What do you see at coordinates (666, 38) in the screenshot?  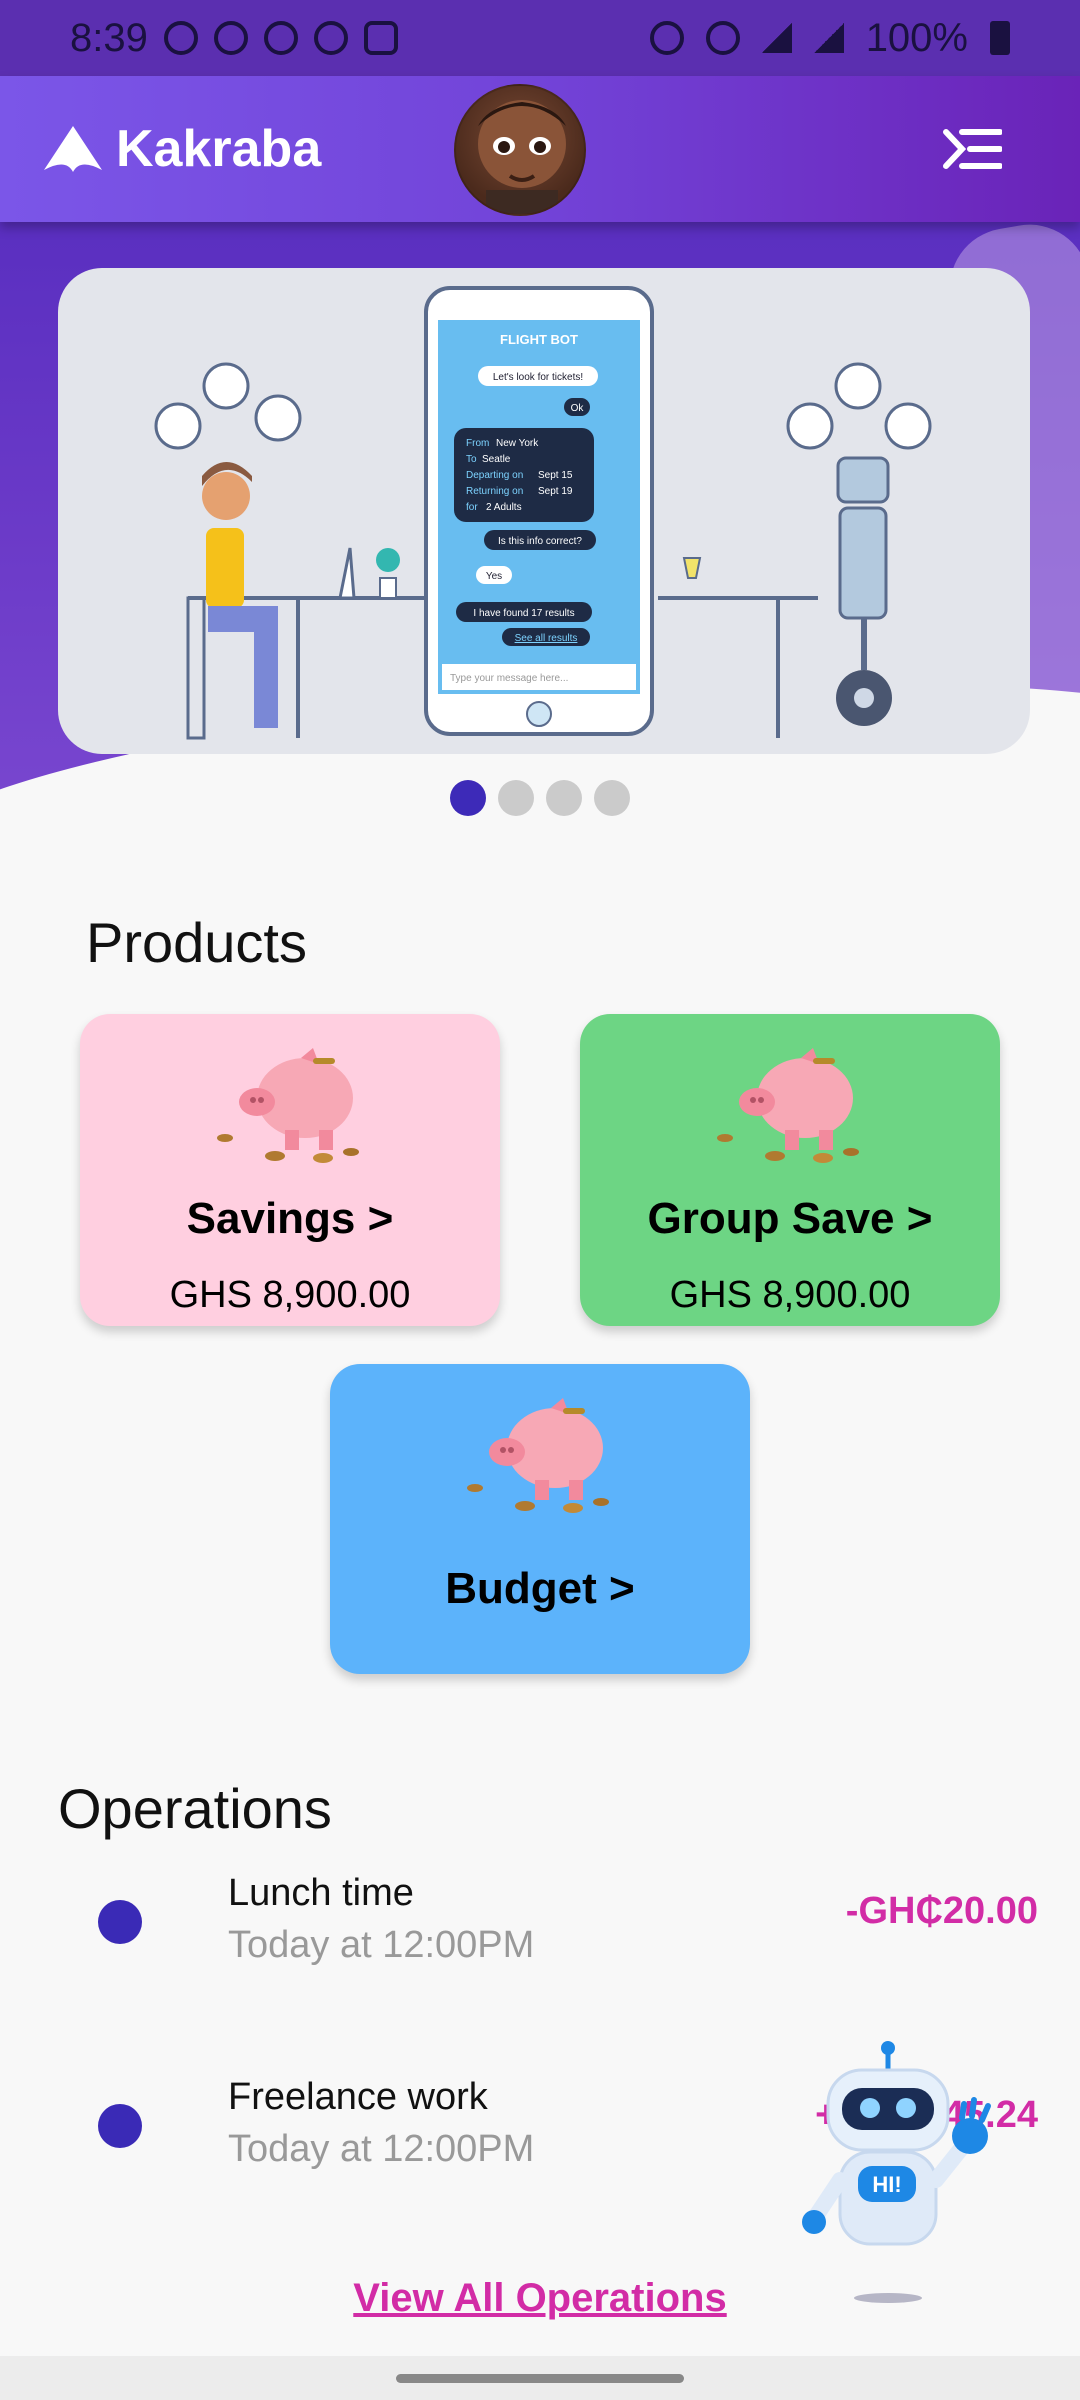 I see `alarm-icon` at bounding box center [666, 38].